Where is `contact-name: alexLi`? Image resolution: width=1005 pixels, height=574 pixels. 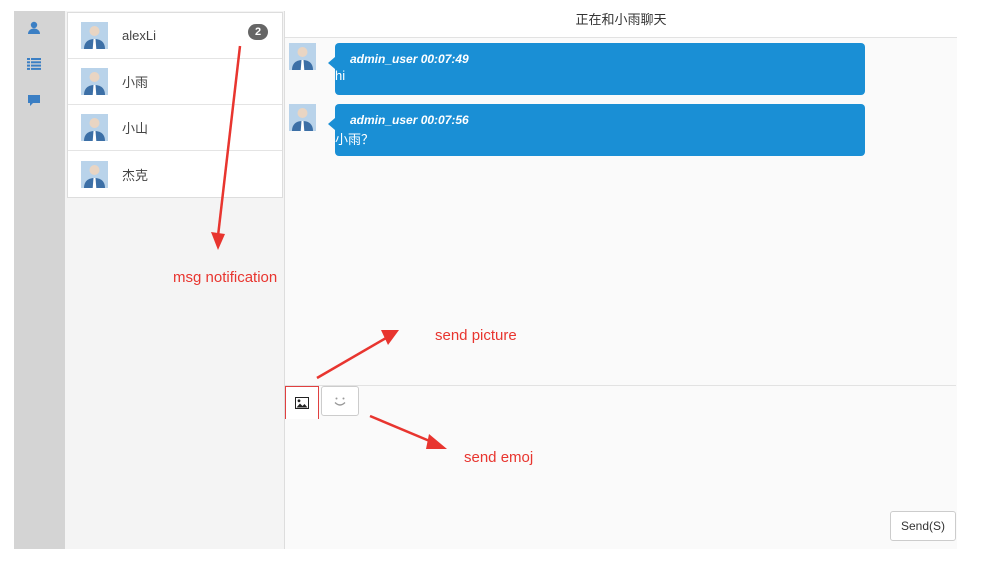 contact-name: alexLi is located at coordinates (139, 35).